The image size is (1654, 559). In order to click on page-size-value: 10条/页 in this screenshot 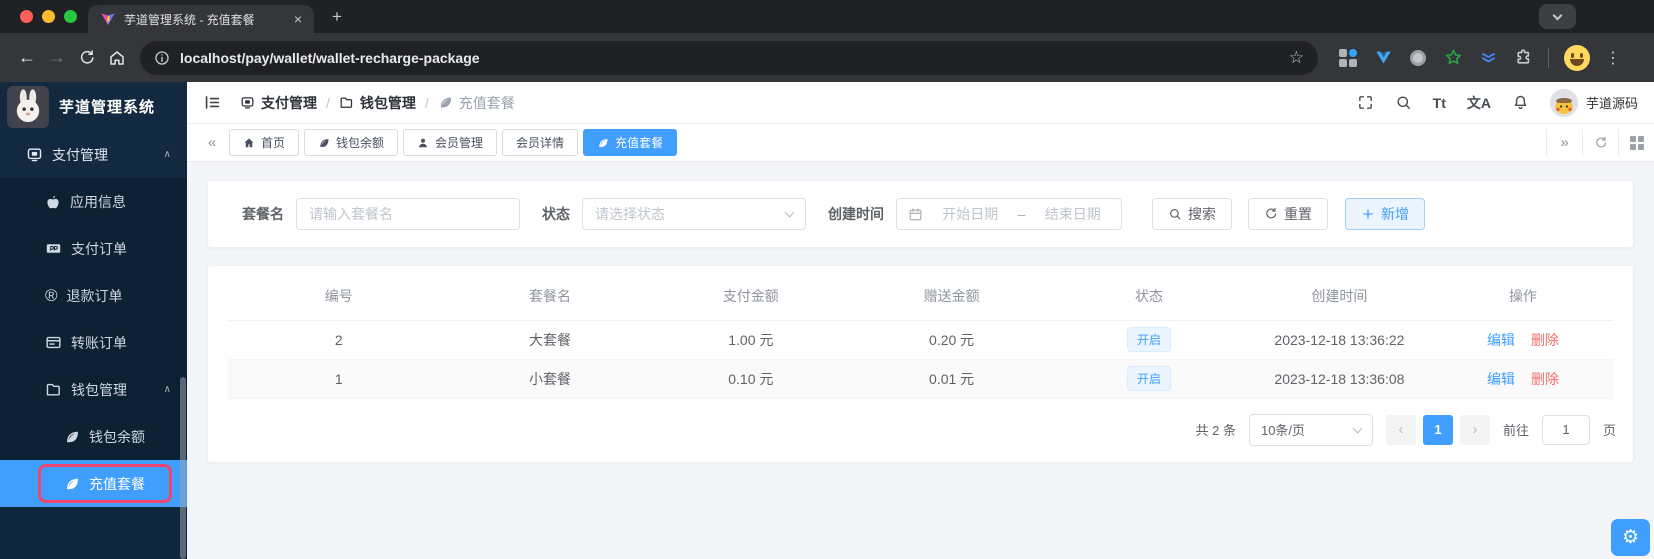, I will do `click(1283, 430)`.